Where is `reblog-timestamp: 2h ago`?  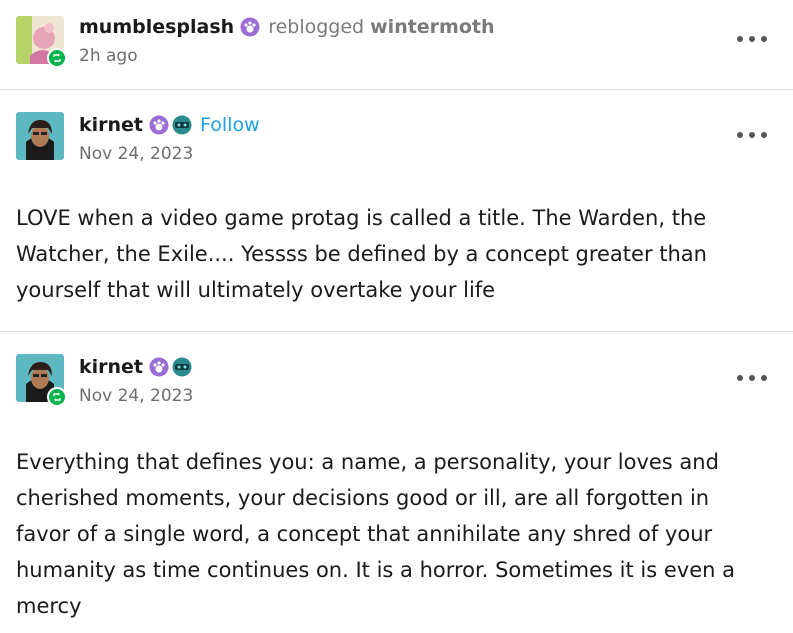
reblog-timestamp: 2h ago is located at coordinates (108, 56).